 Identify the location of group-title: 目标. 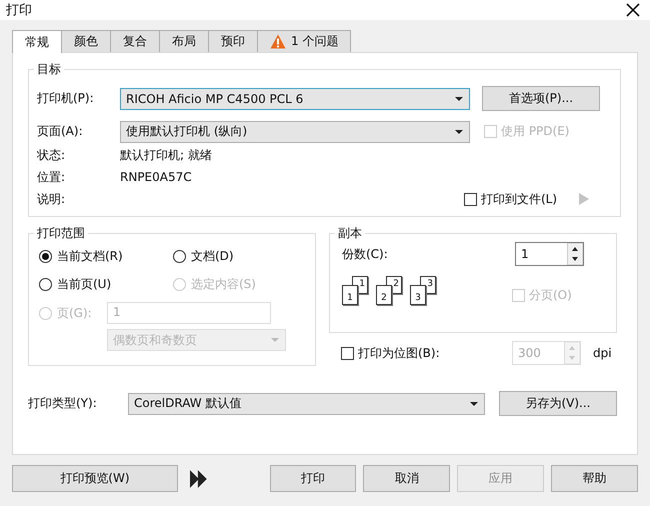
(49, 69).